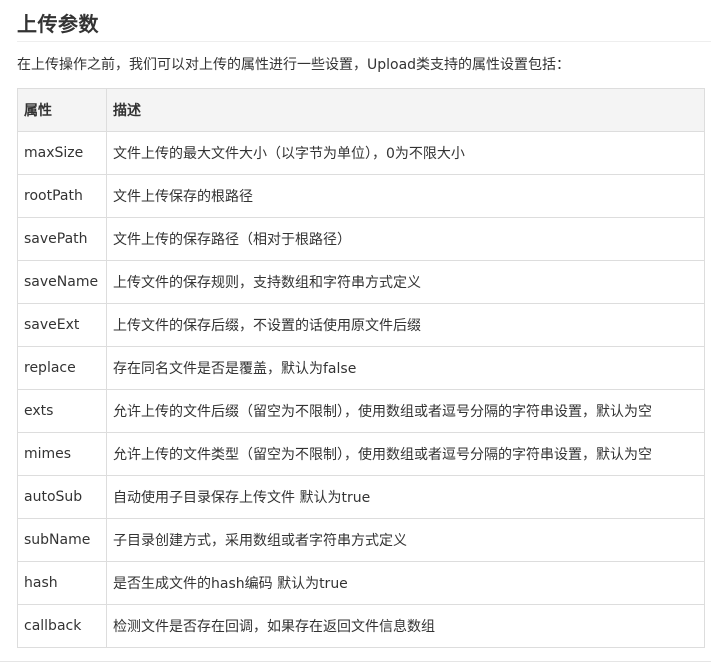 The height and width of the screenshot is (664, 711). Describe the element at coordinates (405, 626) in the screenshot. I see `property-description: 检测文件是否存在回调，如果存在返回文件信息数组` at that location.